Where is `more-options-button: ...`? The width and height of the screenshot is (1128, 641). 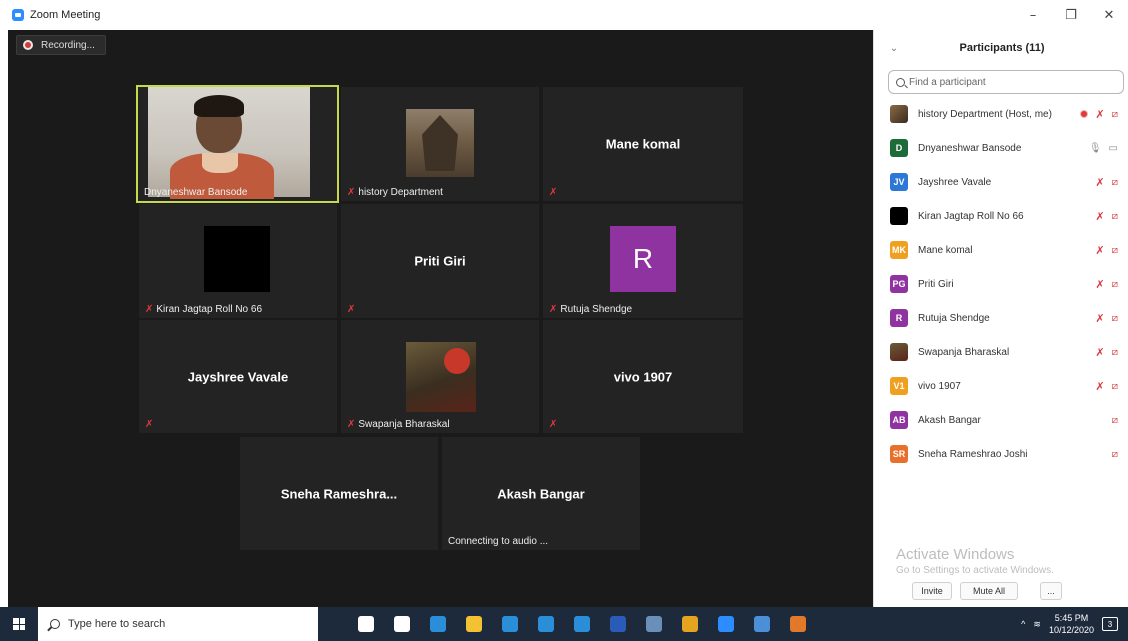 more-options-button: ... is located at coordinates (1051, 591).